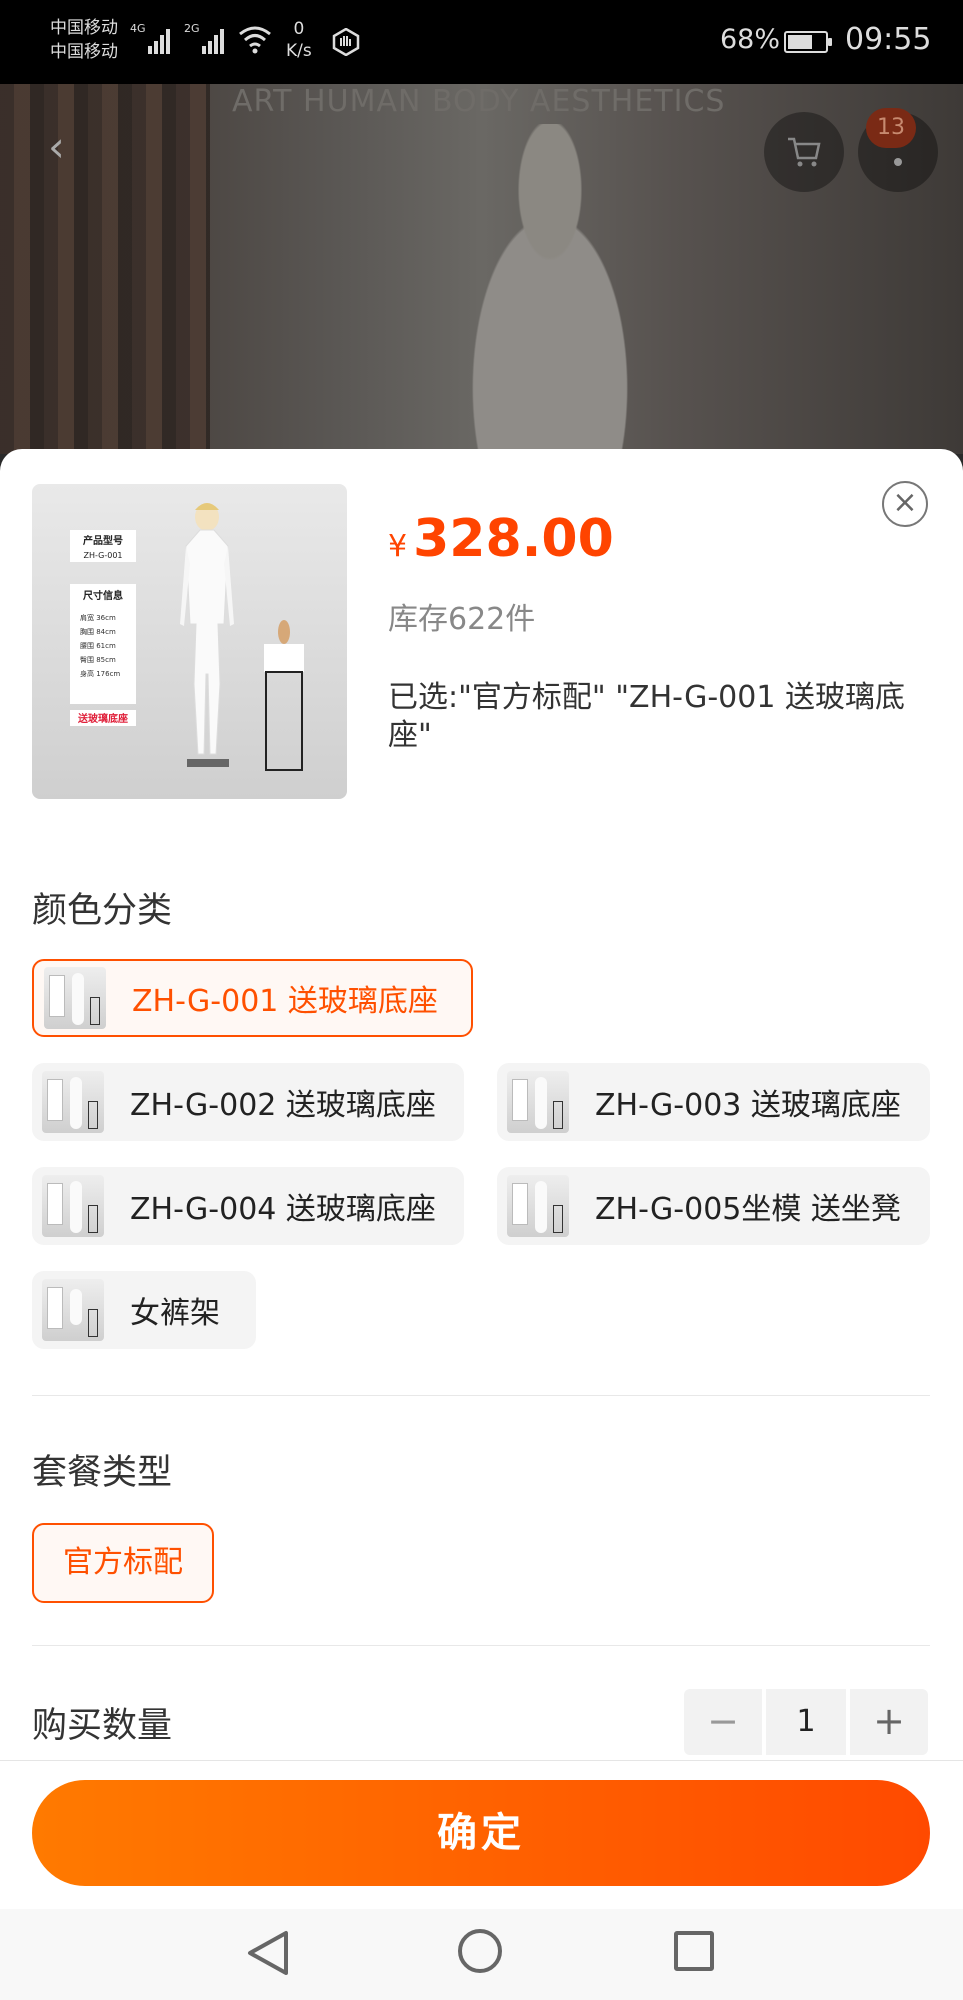 Image resolution: width=963 pixels, height=2000 pixels. Describe the element at coordinates (283, 1209) in the screenshot. I see `color-option-label: ZH-G-004 送玻璃底座` at that location.